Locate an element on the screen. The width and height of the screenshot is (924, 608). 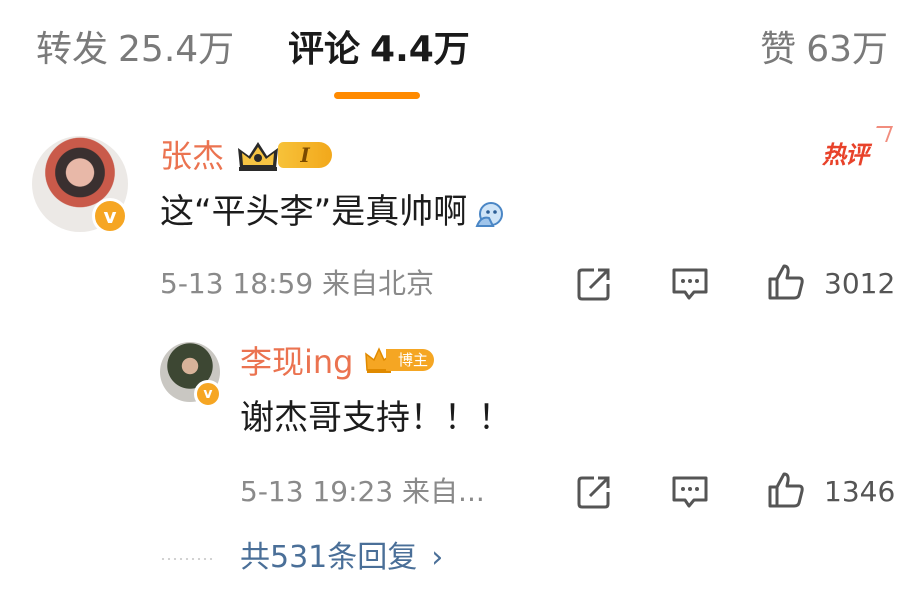
tab-comments-count: 4.4万 is located at coordinates (420, 49).